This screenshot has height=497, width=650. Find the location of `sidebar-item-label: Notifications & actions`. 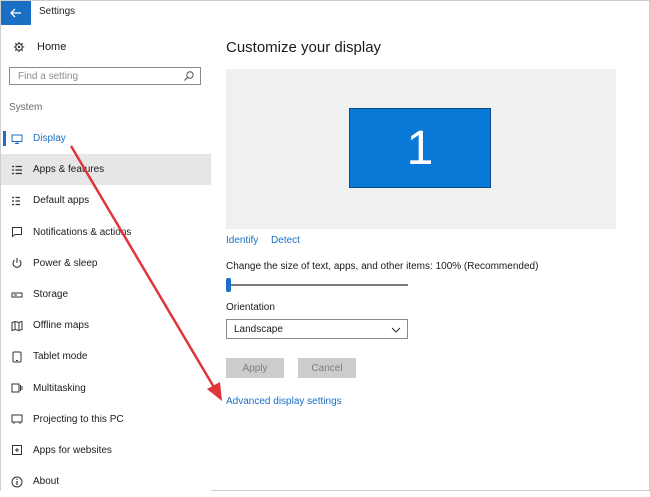

sidebar-item-label: Notifications & actions is located at coordinates (82, 232).